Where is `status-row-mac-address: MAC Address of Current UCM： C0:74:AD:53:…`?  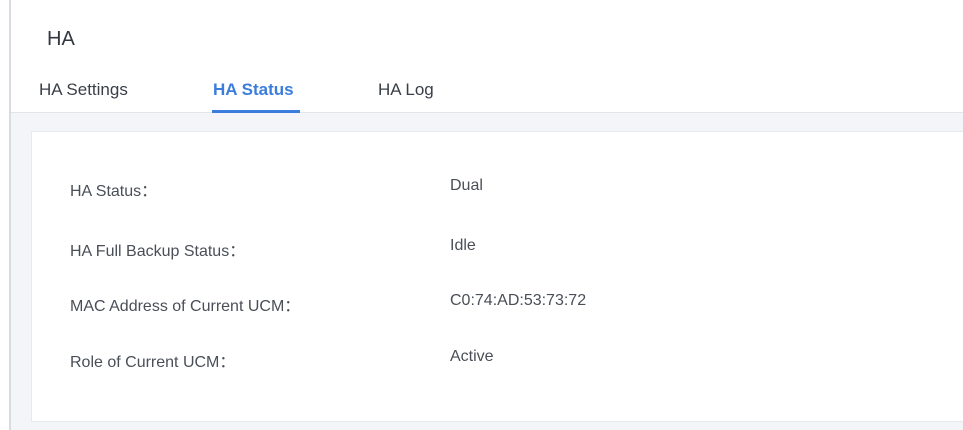
status-row-mac-address: MAC Address of Current UCM： C0:74:AD:53:… is located at coordinates (497, 304).